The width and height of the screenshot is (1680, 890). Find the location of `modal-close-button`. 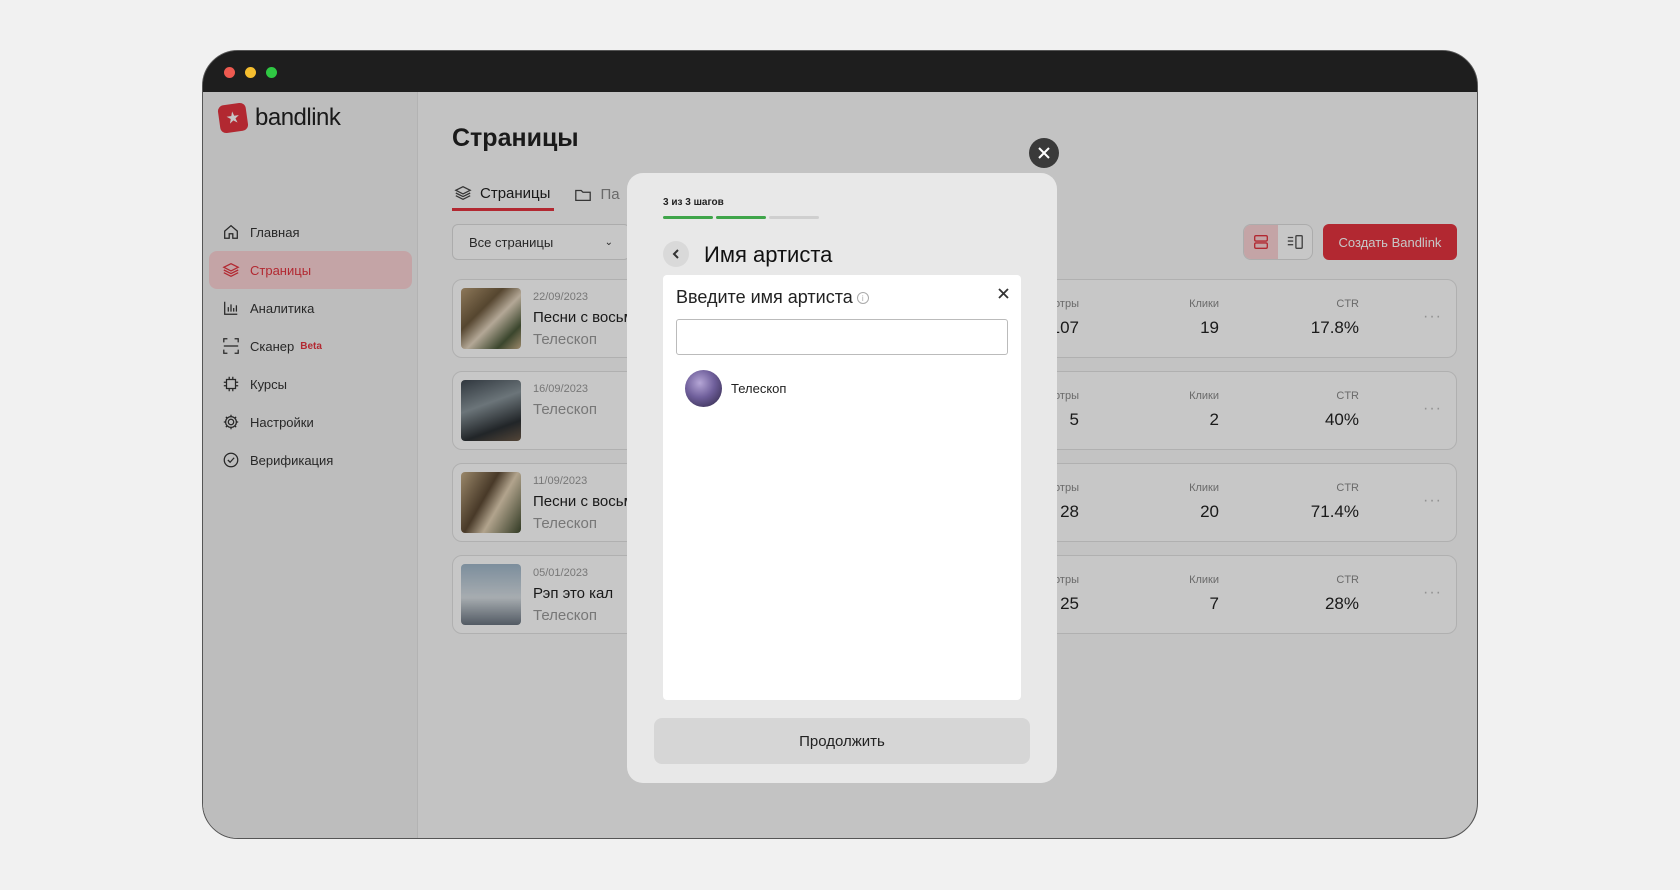

modal-close-button is located at coordinates (1044, 153).